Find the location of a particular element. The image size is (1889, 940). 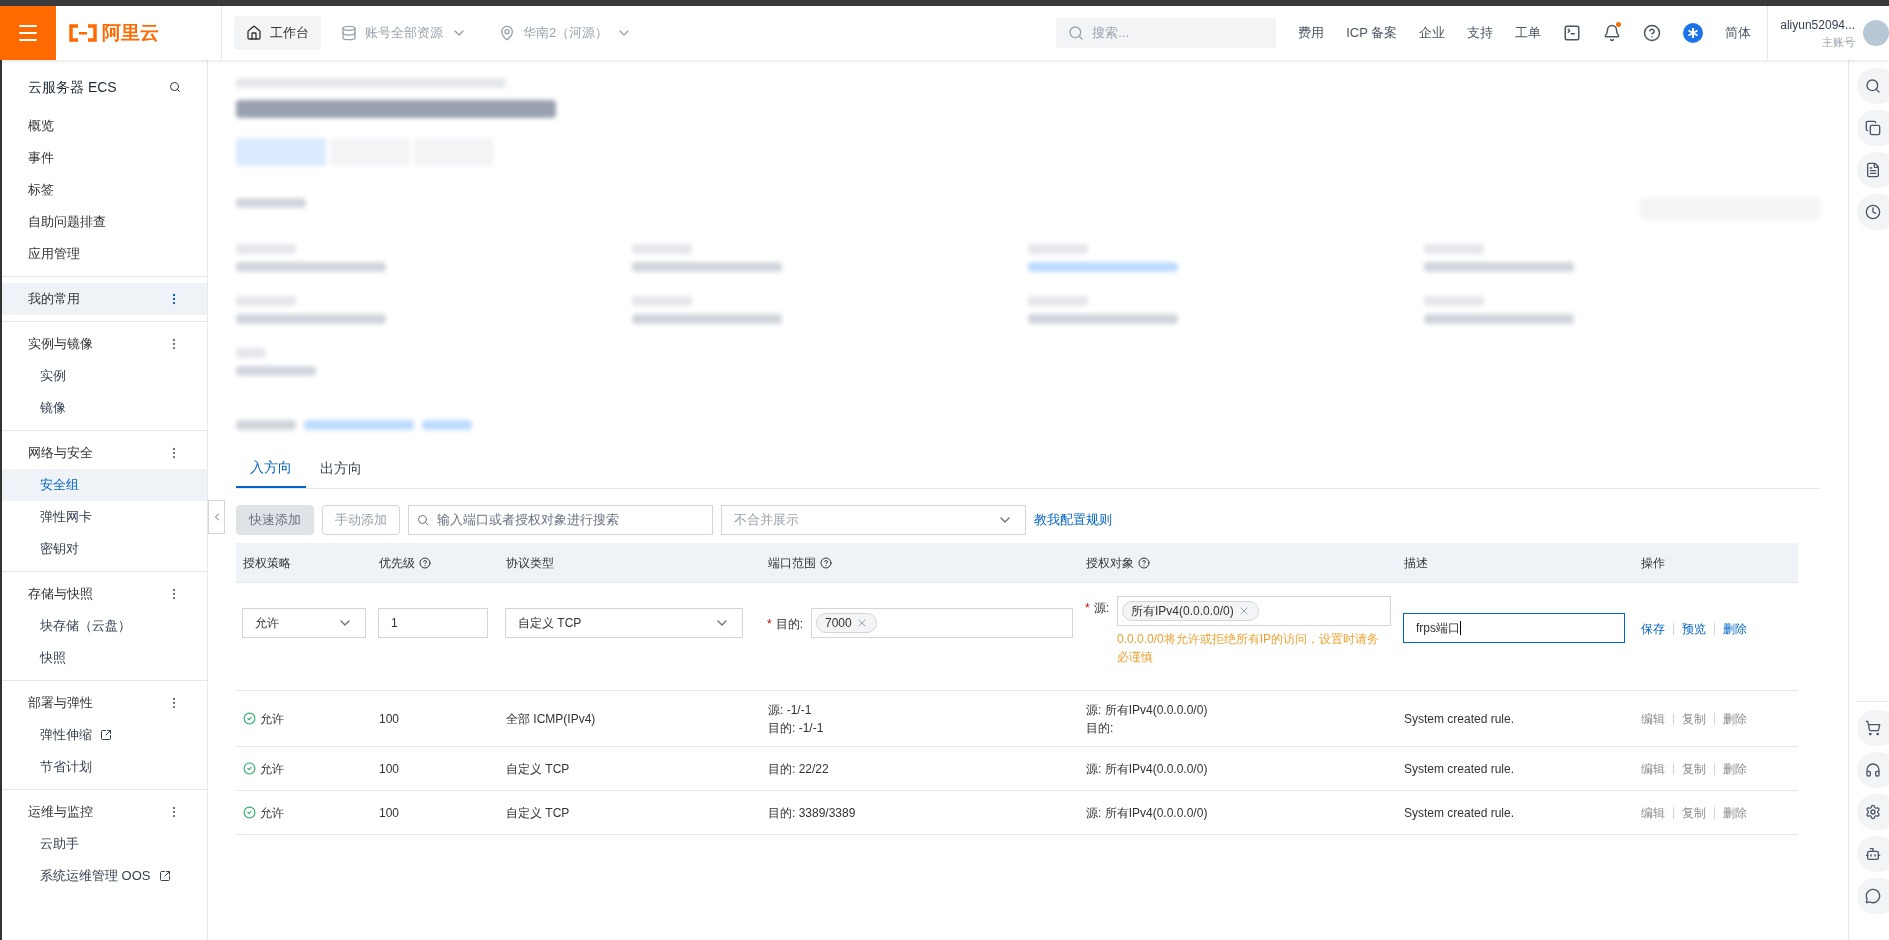

sidebar-item: 自助问题排查 is located at coordinates (104, 222).